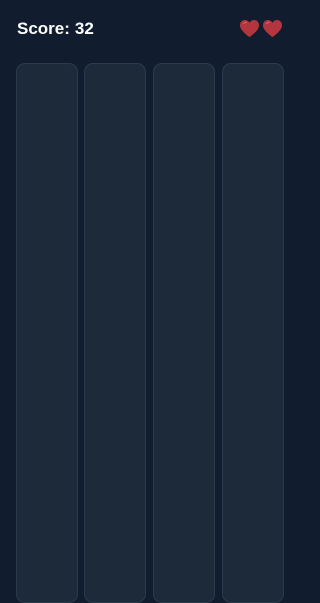 This screenshot has width=320, height=603. I want to click on hud-bar: Score: 32, so click(150, 30).